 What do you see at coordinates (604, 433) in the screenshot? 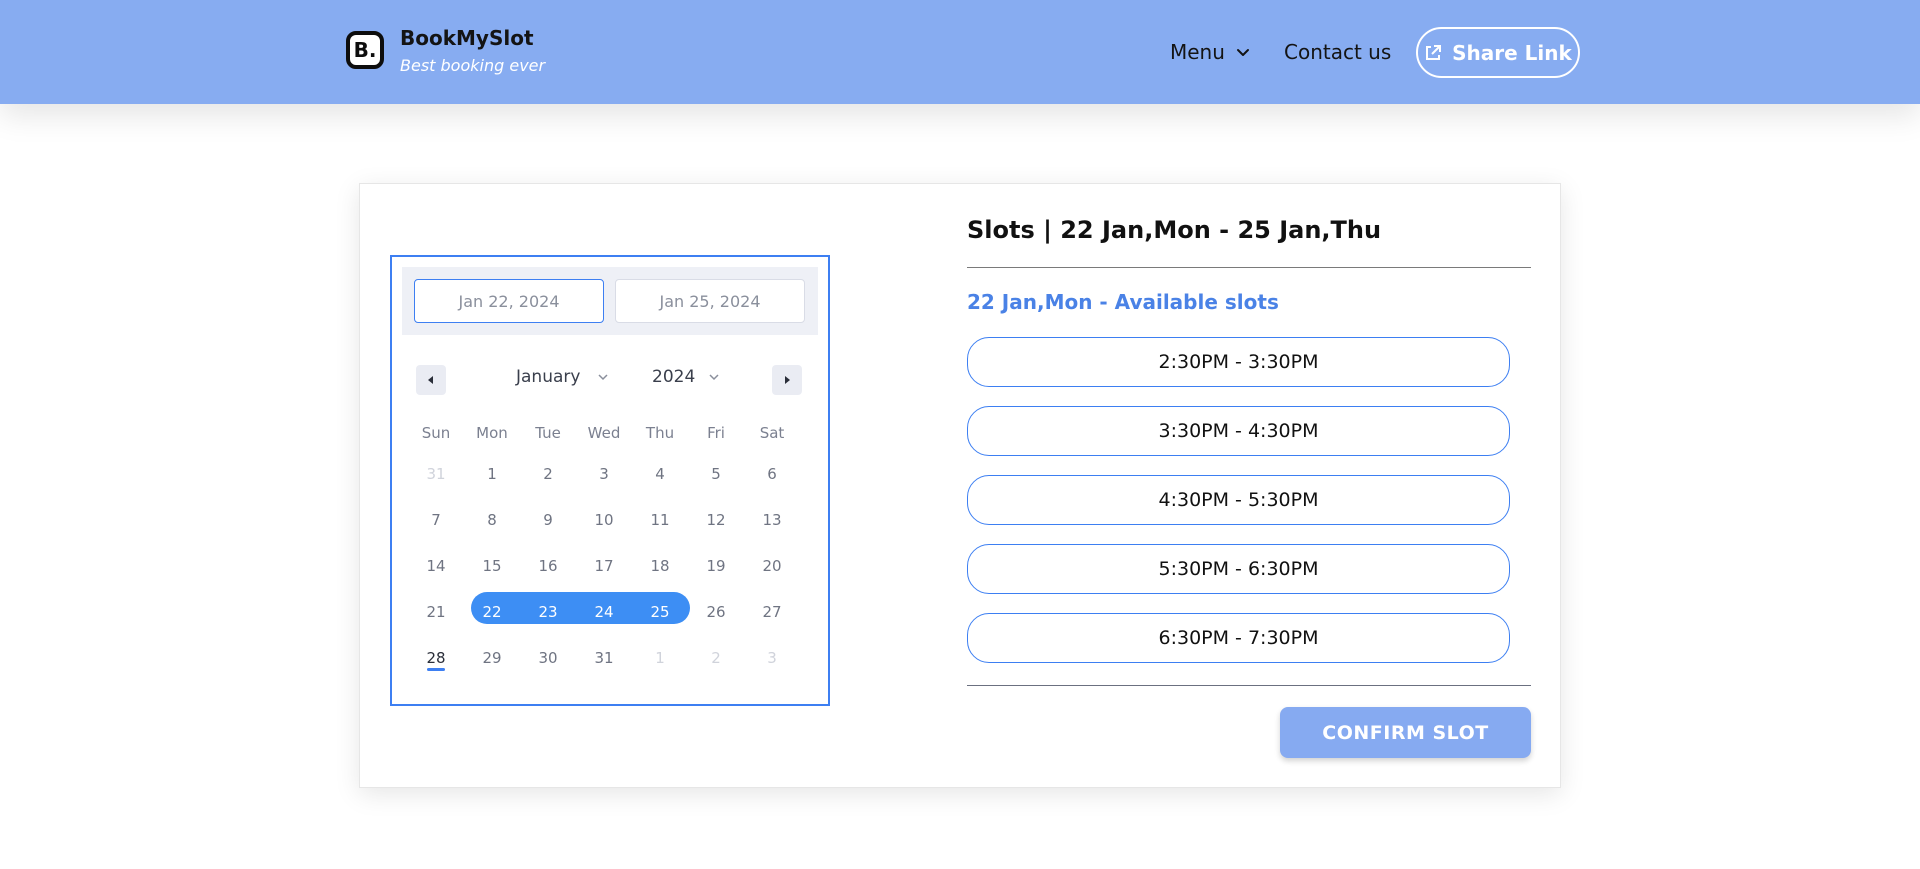
I see `weekday-header: Wed` at bounding box center [604, 433].